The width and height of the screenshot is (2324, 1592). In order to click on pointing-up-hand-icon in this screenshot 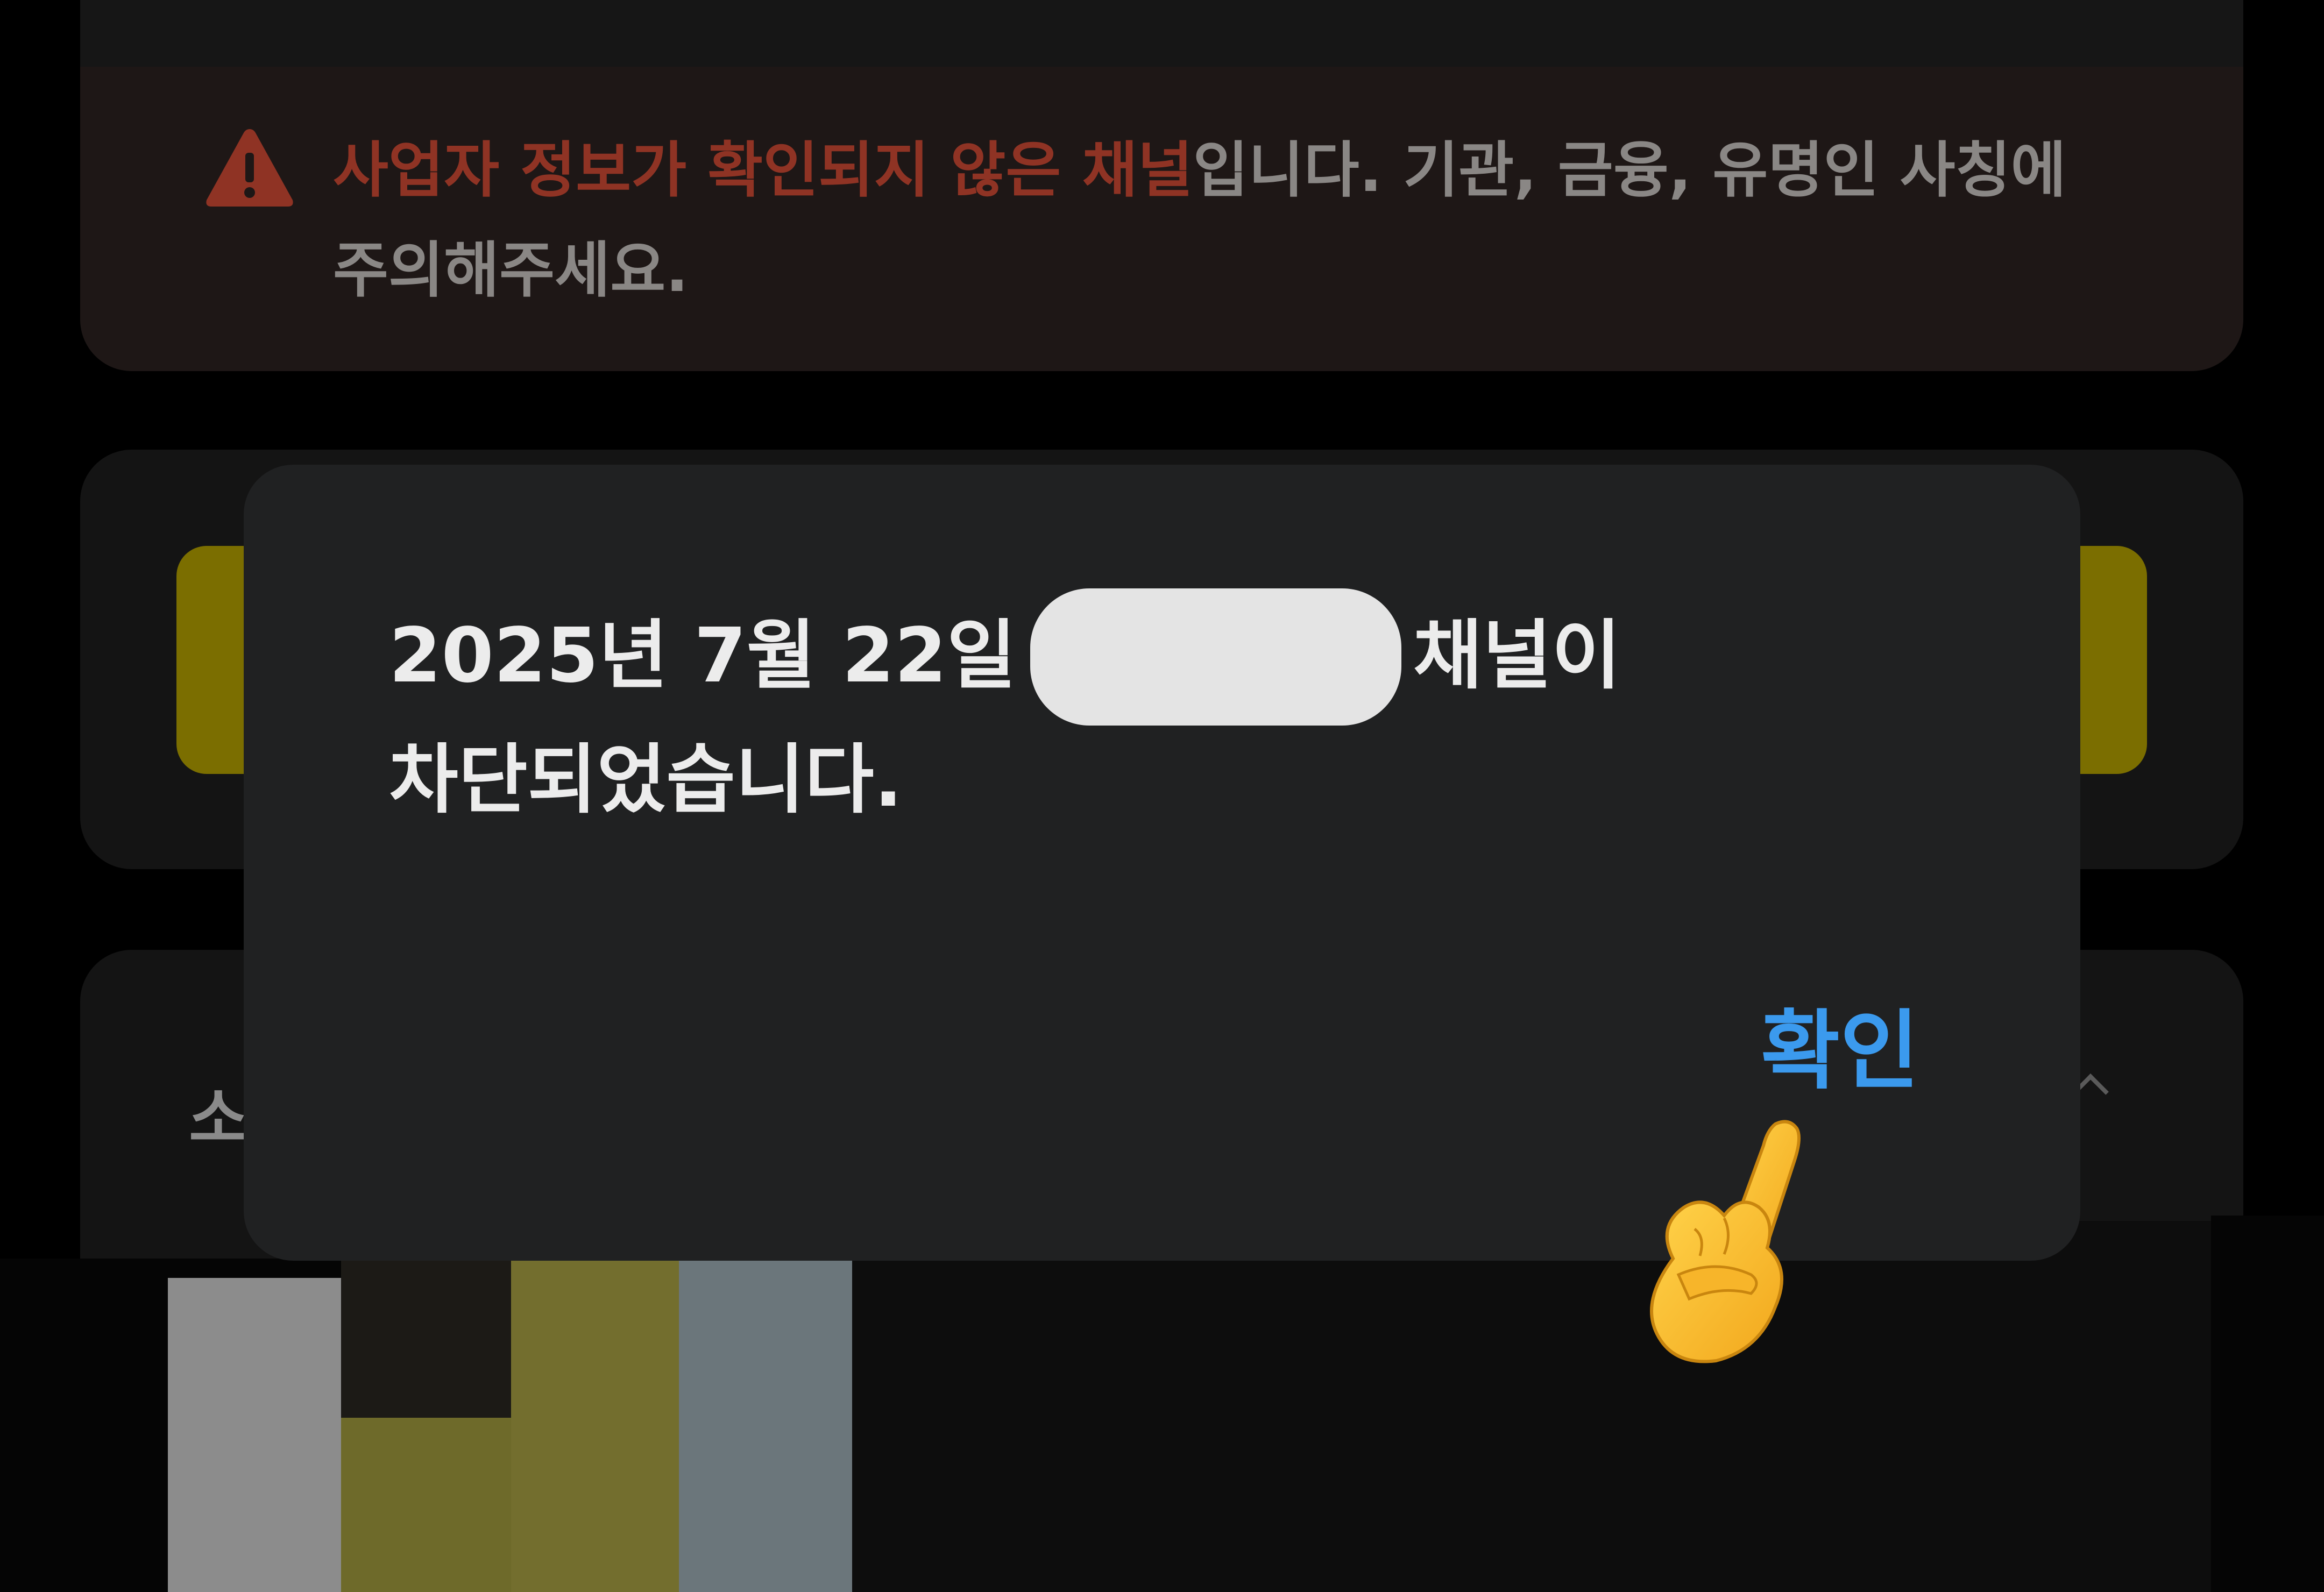, I will do `click(1725, 1241)`.